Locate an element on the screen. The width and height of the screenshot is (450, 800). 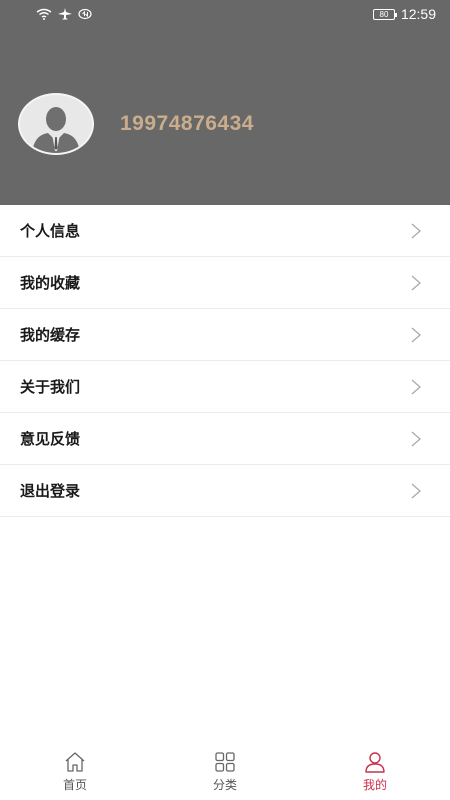
menu-item-feedback: 意见反馈 is located at coordinates (225, 439).